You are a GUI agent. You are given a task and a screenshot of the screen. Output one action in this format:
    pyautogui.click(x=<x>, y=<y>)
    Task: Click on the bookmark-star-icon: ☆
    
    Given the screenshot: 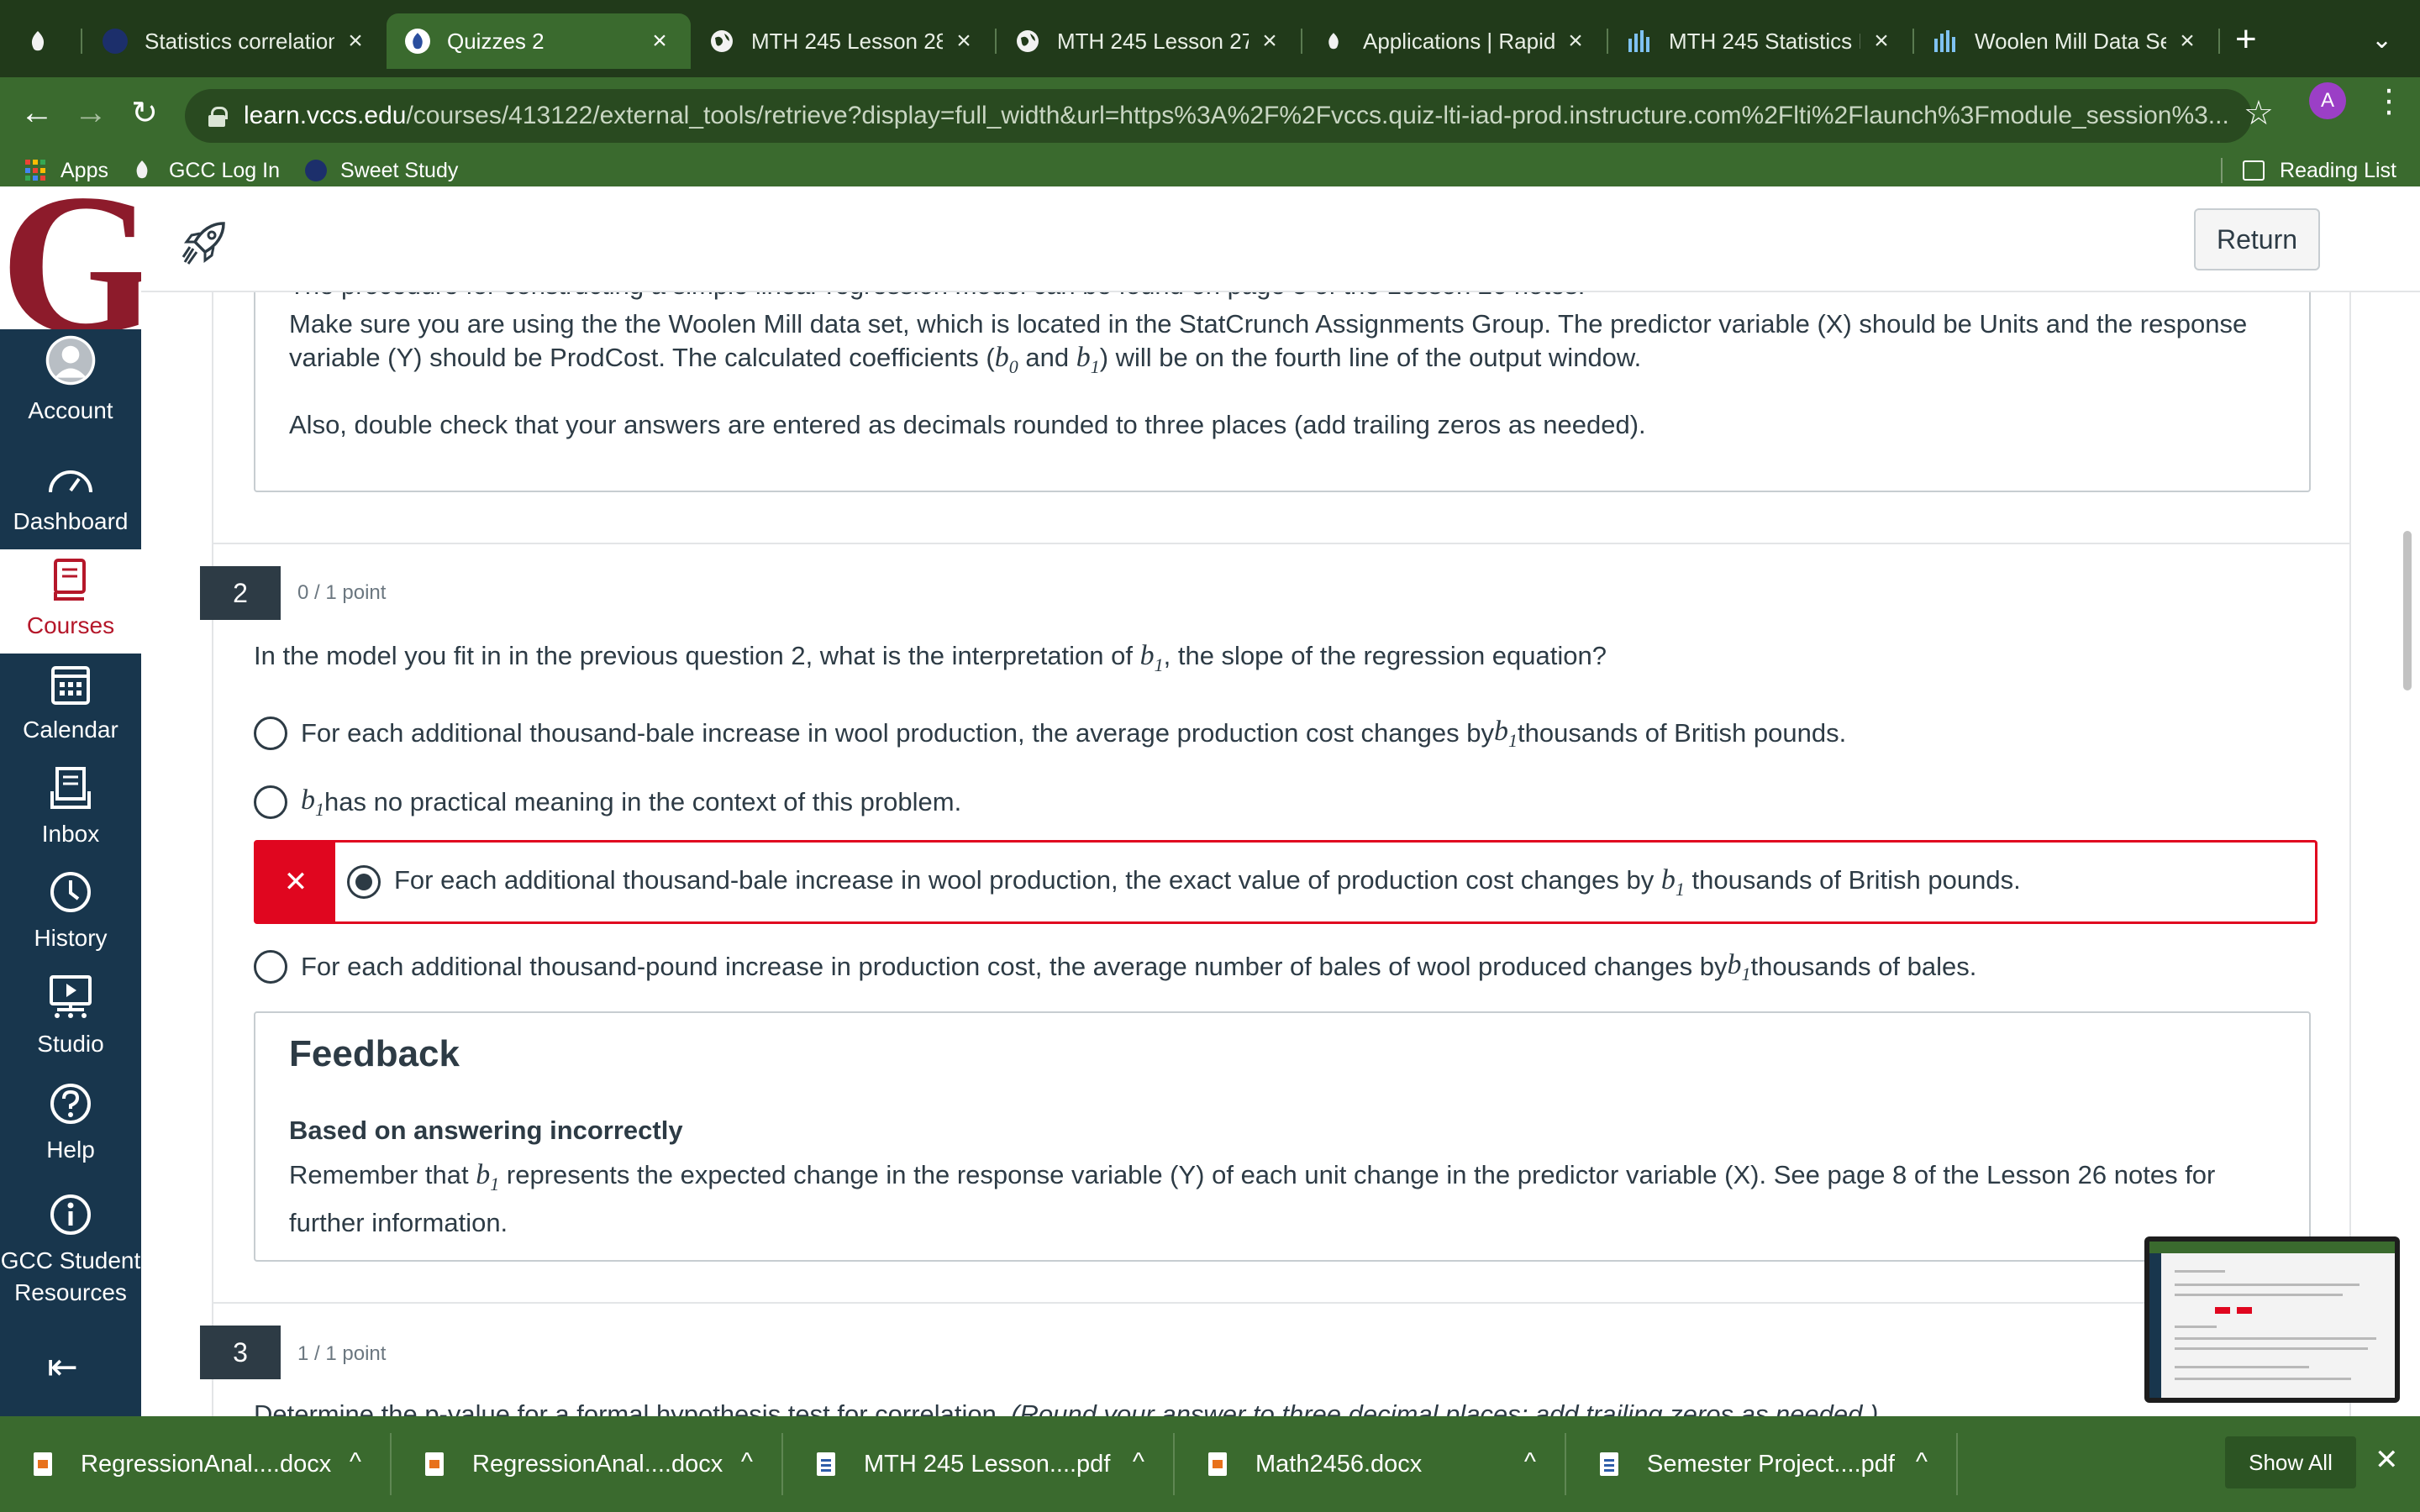 What is the action you would take?
    pyautogui.click(x=2259, y=113)
    